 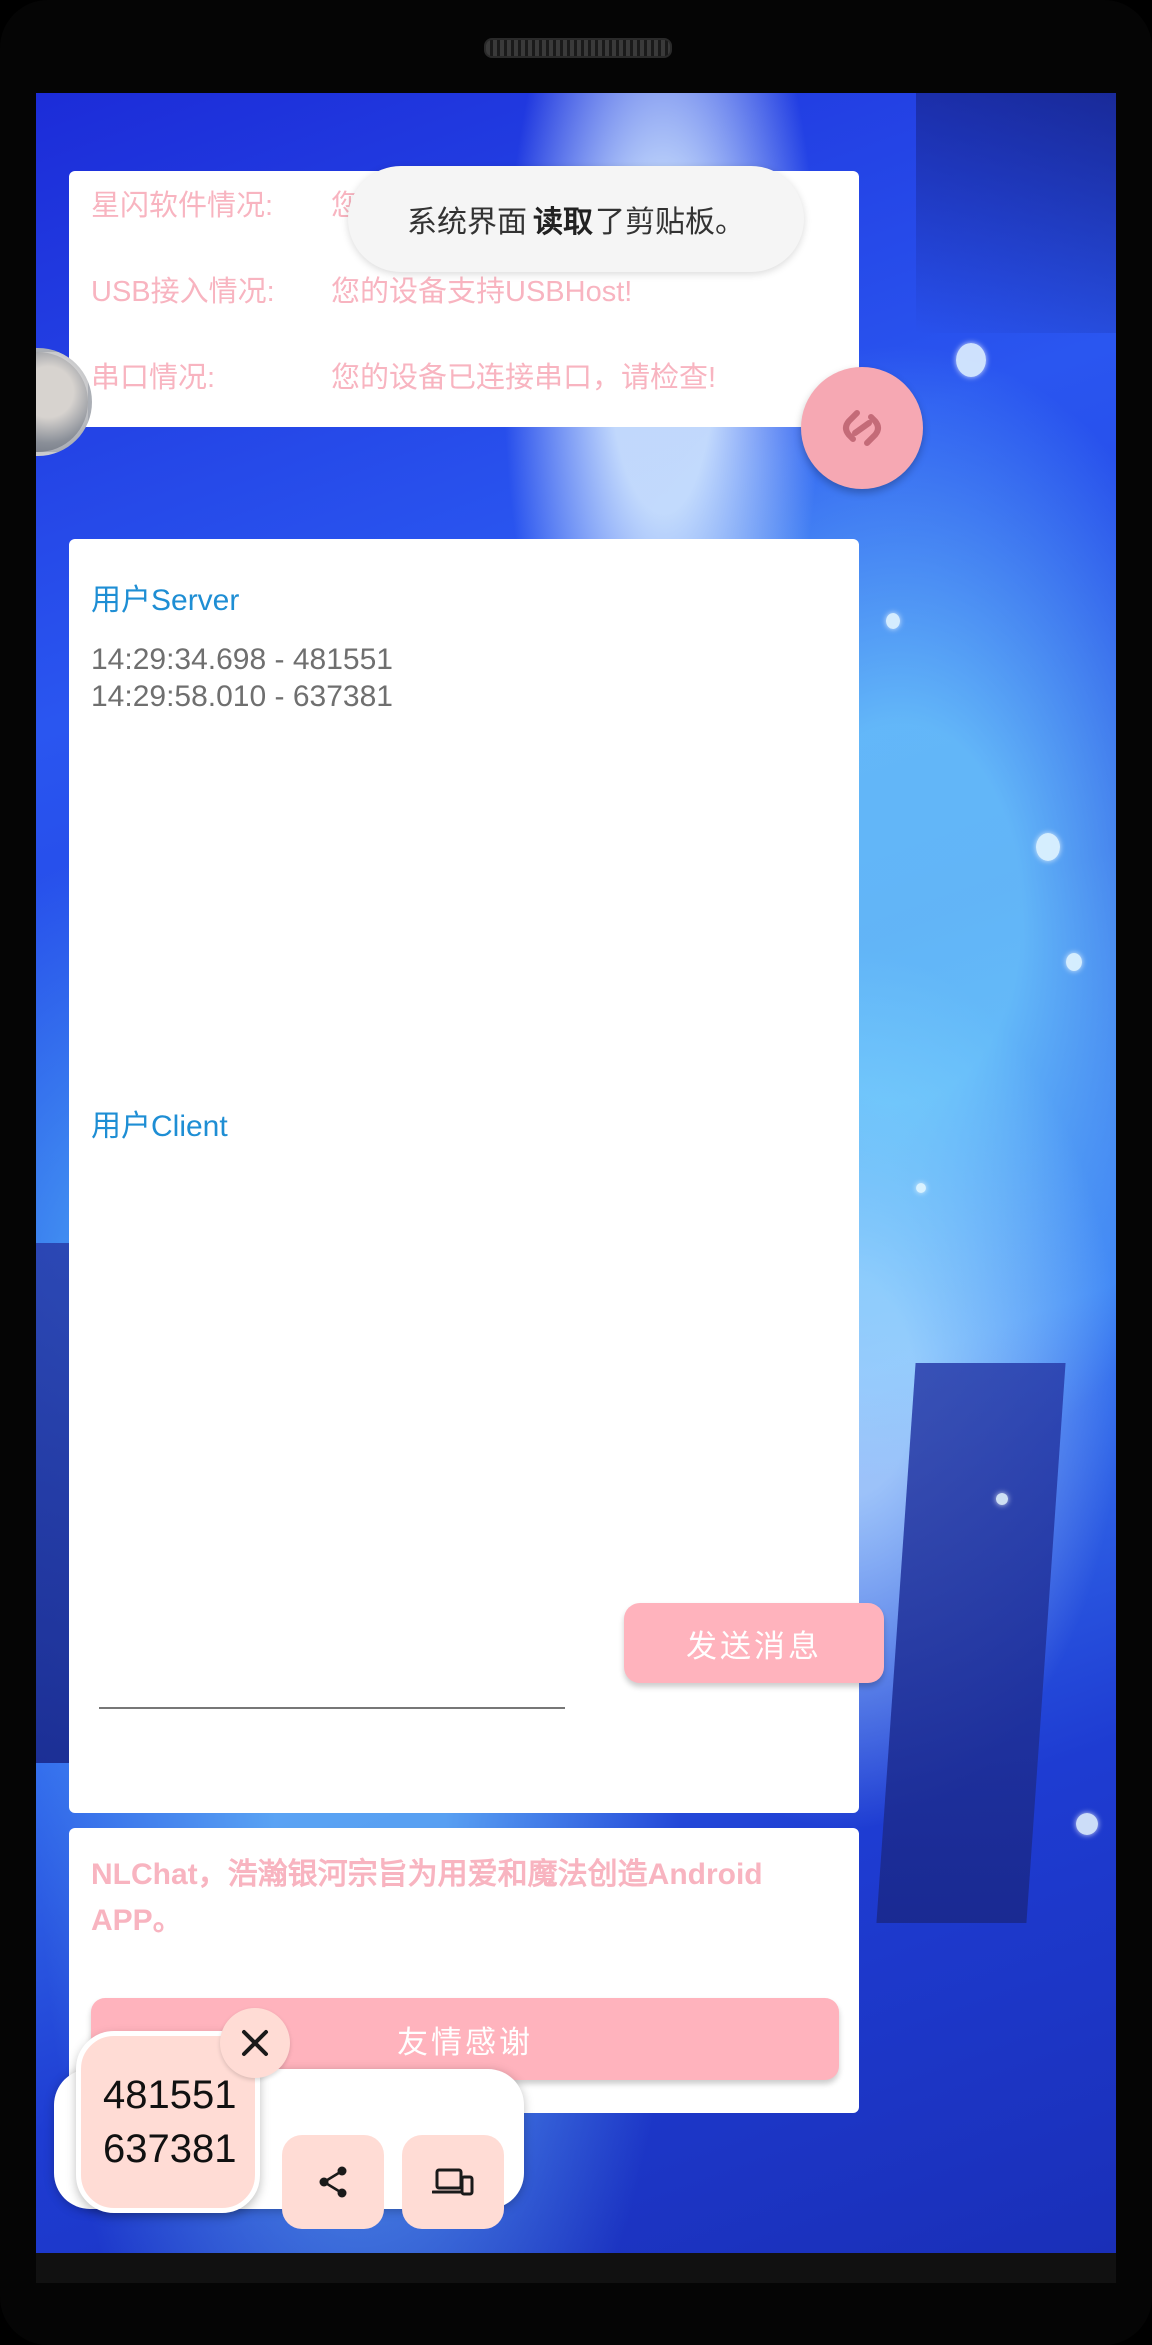 I want to click on status-row-starflash: 星闪软件情况:您成, so click(x=240, y=206).